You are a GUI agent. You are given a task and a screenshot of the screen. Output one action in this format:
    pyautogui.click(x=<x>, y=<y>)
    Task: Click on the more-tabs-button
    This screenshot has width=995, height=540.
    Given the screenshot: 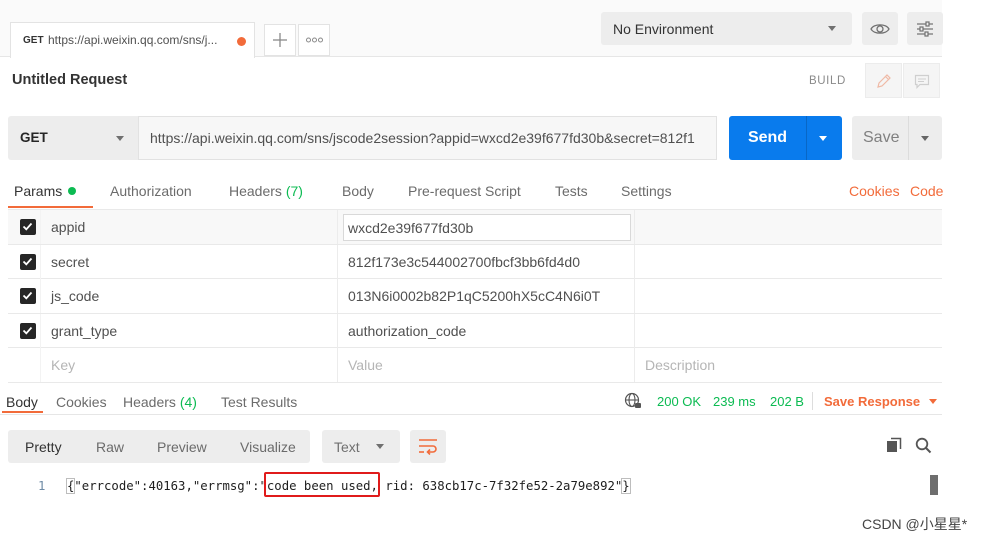 What is the action you would take?
    pyautogui.click(x=314, y=40)
    